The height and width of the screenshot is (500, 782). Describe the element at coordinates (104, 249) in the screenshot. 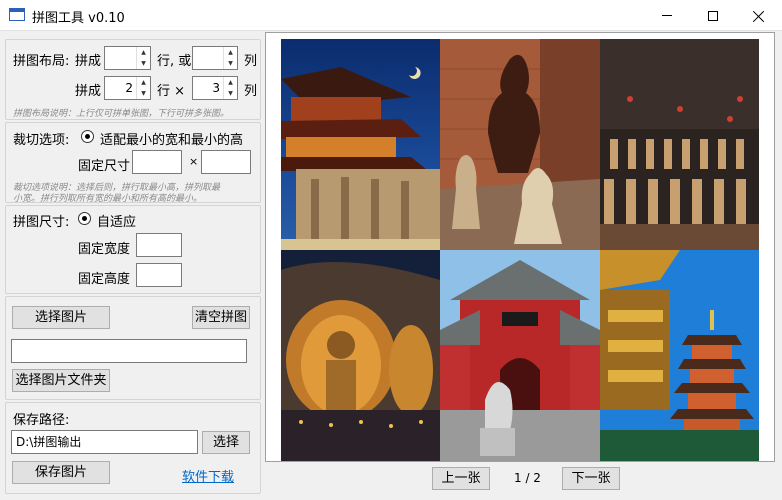

I see `fixed-width-label: 固定宽度` at that location.